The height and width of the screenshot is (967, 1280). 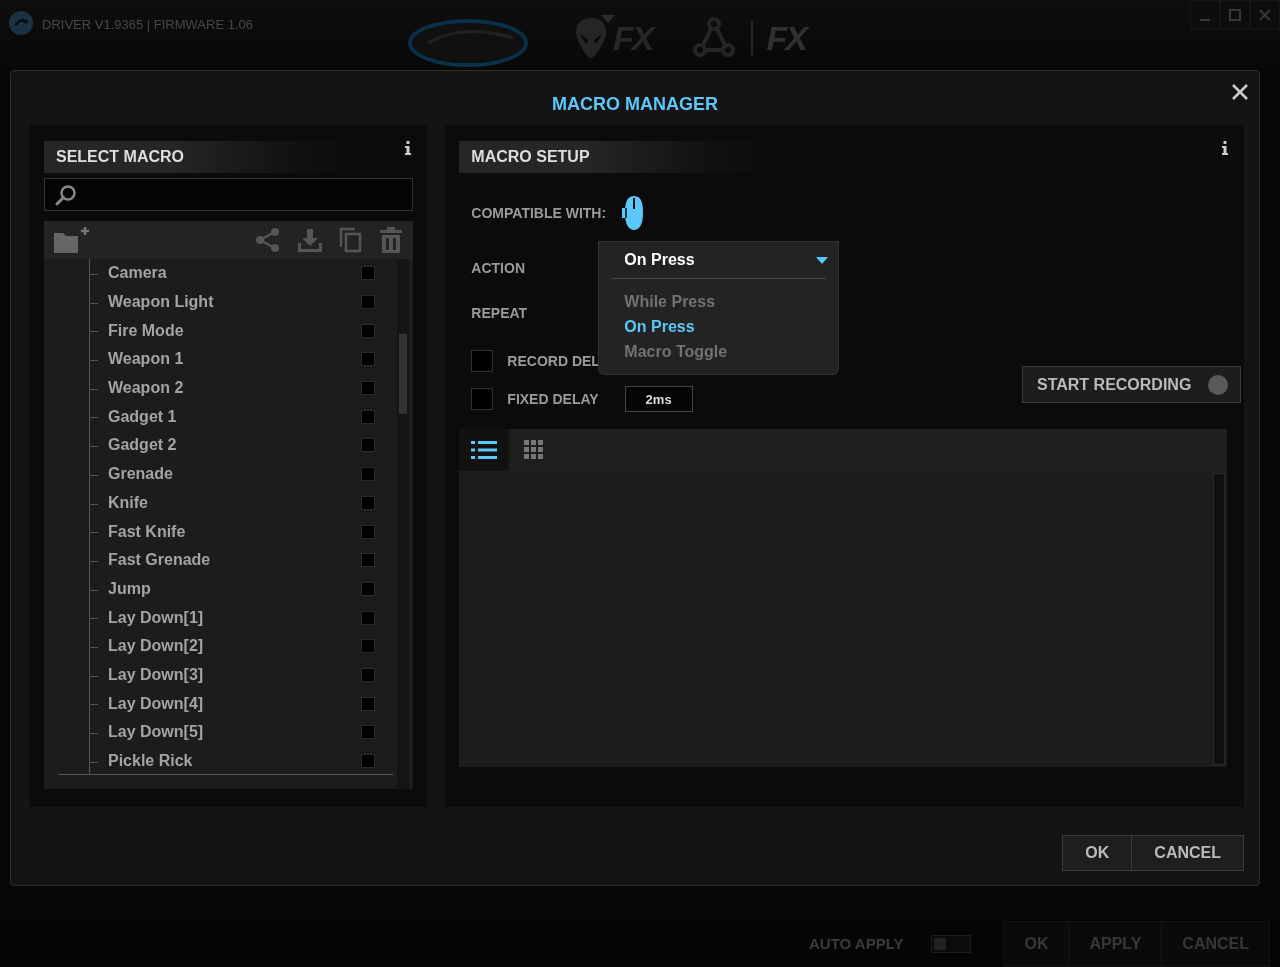 What do you see at coordinates (142, 445) in the screenshot?
I see `macro-name: Gadget 2` at bounding box center [142, 445].